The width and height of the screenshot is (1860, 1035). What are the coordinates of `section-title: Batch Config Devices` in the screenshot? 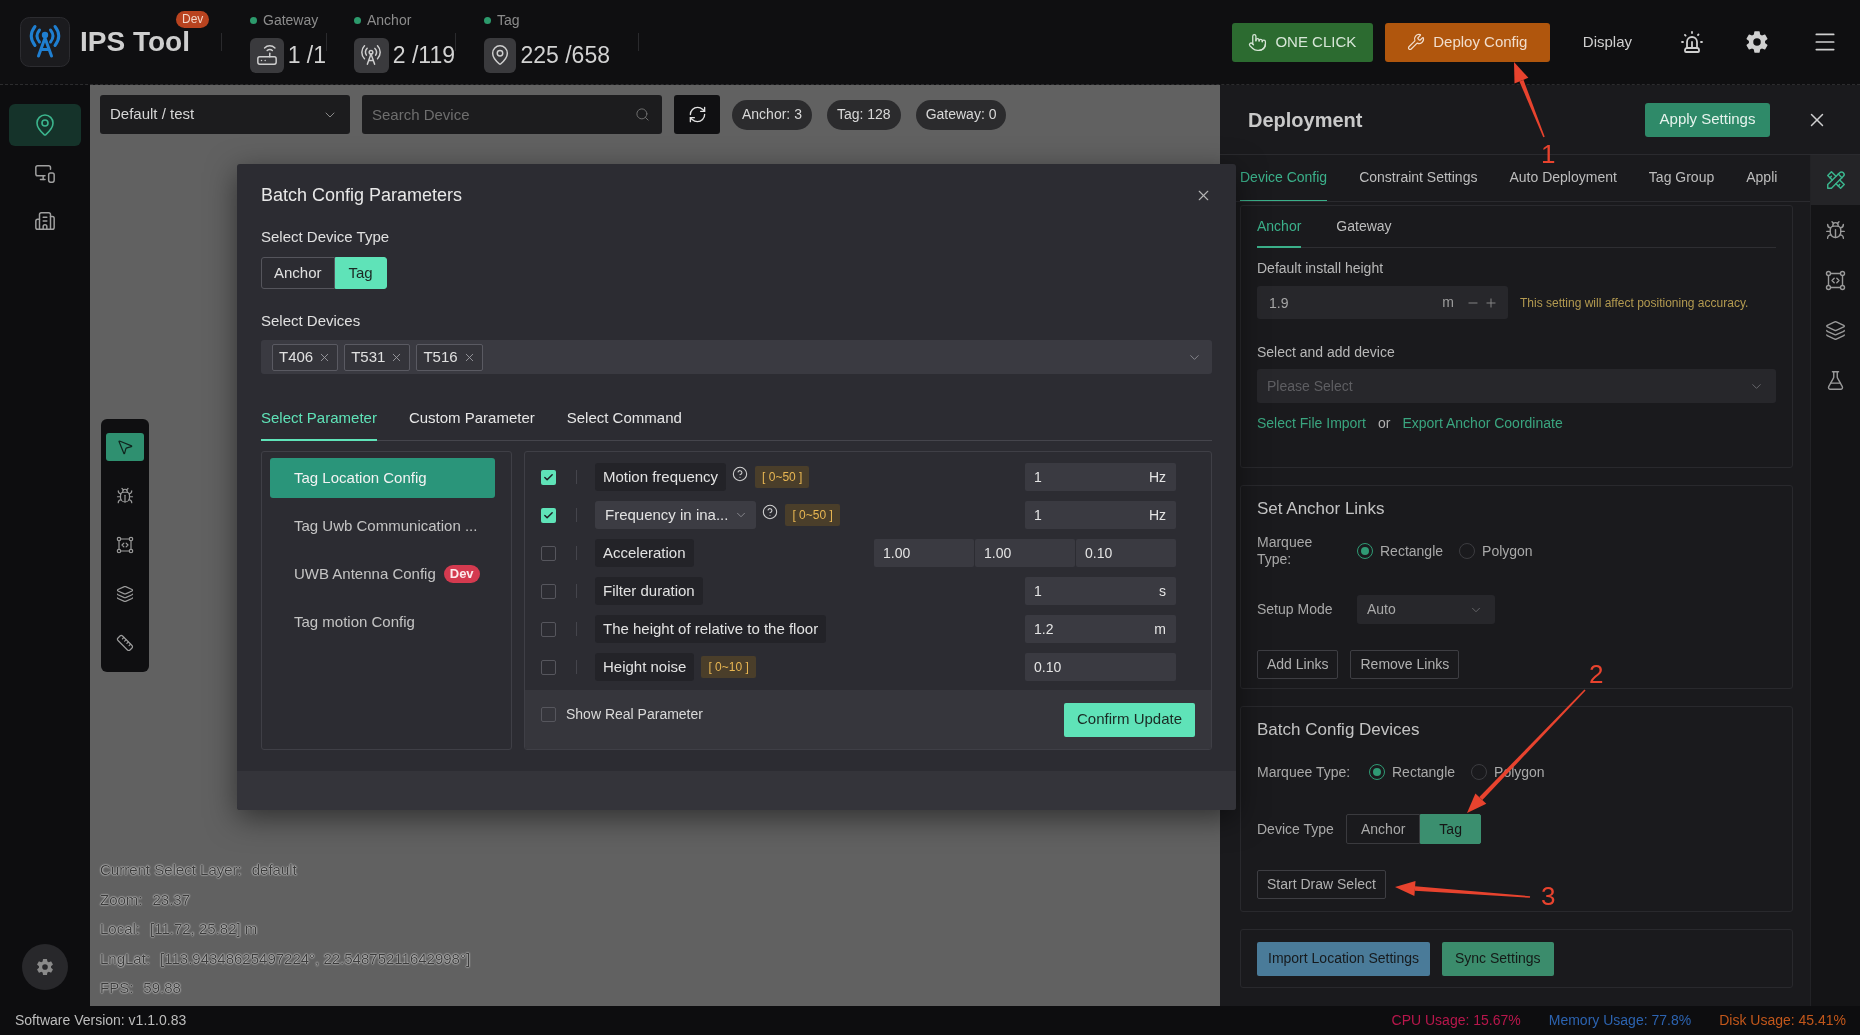 It's located at (1339, 730).